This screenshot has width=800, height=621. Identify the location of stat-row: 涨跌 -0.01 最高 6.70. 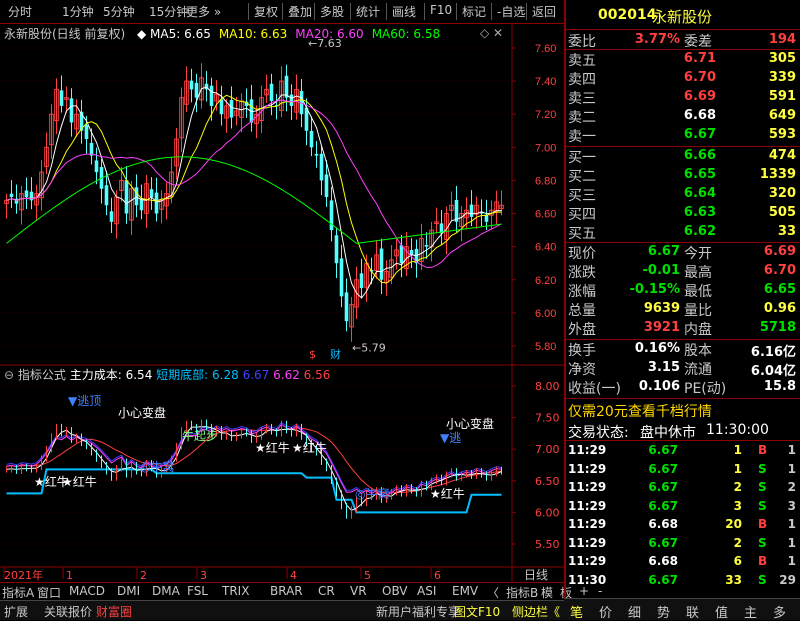
(683, 271).